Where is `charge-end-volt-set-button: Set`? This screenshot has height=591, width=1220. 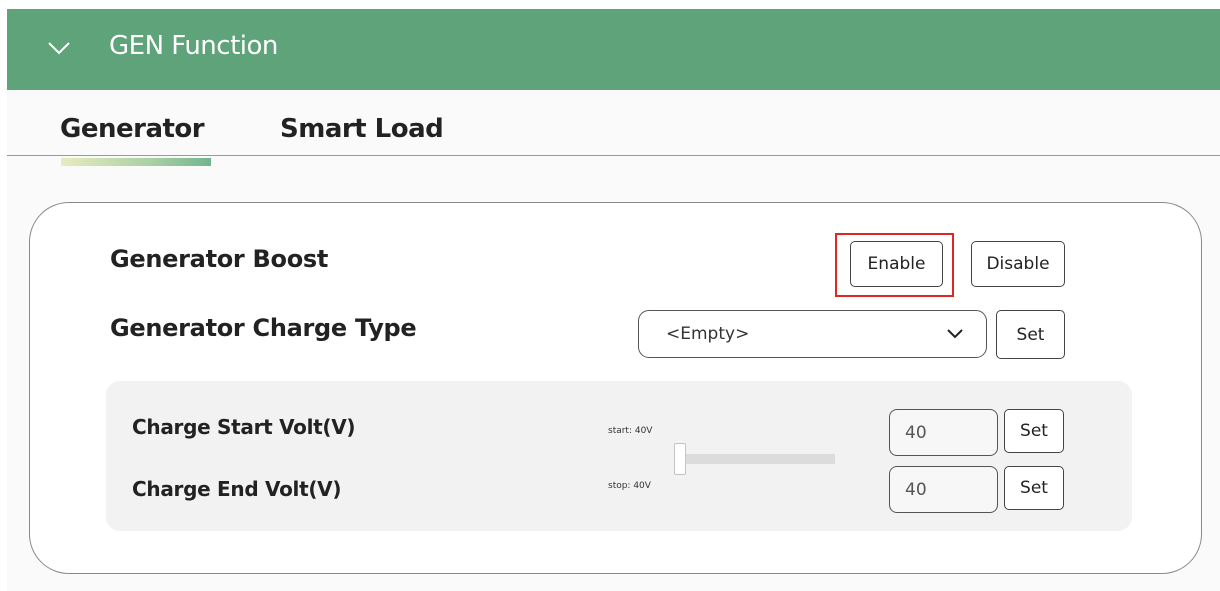 charge-end-volt-set-button: Set is located at coordinates (1034, 488).